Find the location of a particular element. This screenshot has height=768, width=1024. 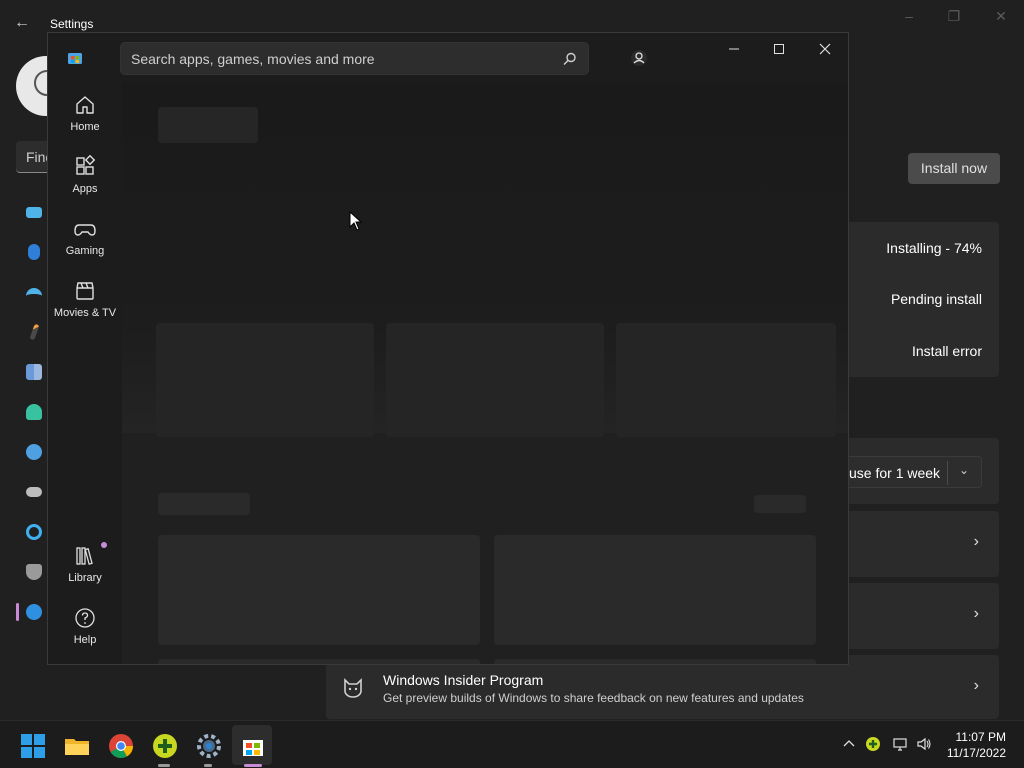

microsoft-store-icon is located at coordinates (253, 746).